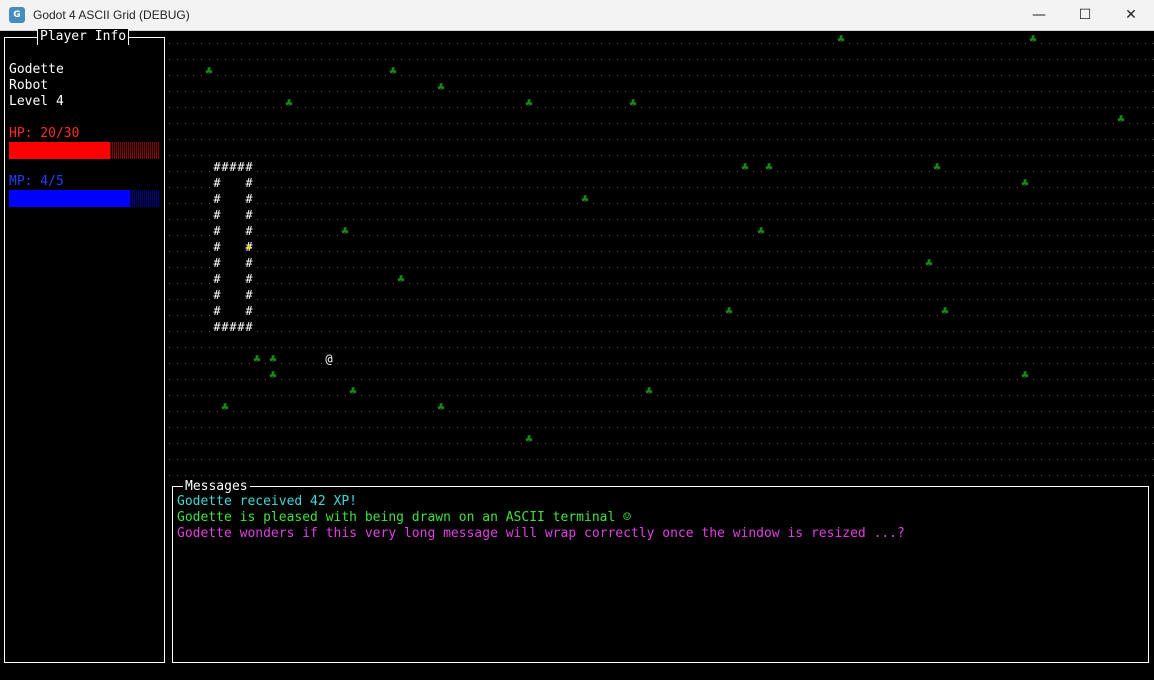 Image resolution: width=1154 pixels, height=680 pixels. Describe the element at coordinates (145, 198) in the screenshot. I see `mp-bar-empty` at that location.